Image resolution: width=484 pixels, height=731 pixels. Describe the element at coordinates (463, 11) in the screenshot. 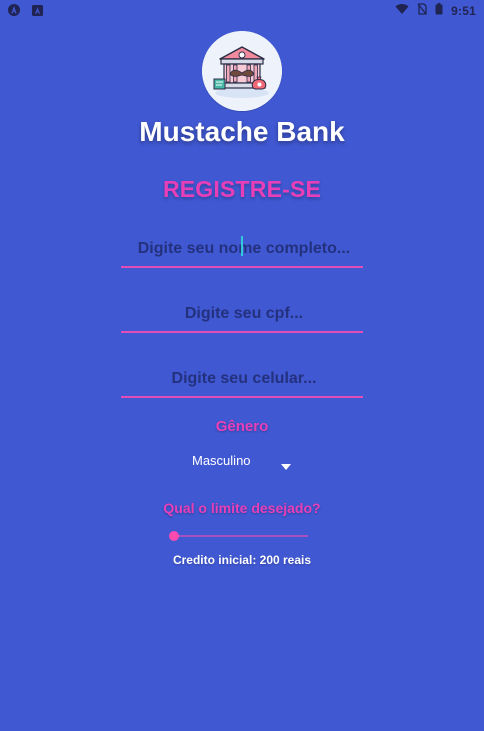

I see `status-time: 9:51` at that location.